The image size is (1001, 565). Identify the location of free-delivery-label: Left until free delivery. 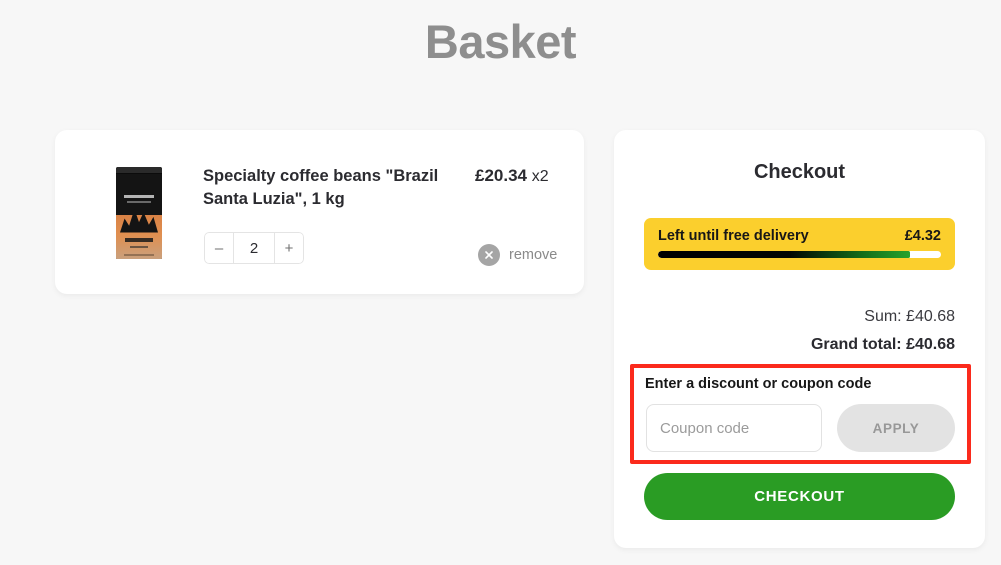
(733, 236).